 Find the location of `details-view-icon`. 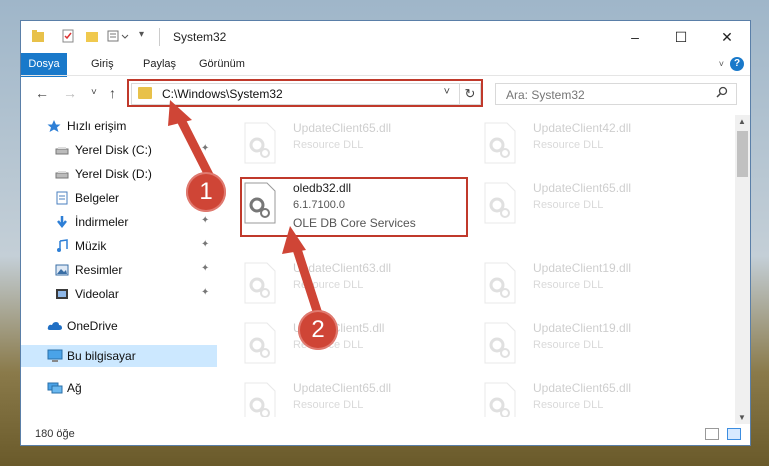

details-view-icon is located at coordinates (712, 434).